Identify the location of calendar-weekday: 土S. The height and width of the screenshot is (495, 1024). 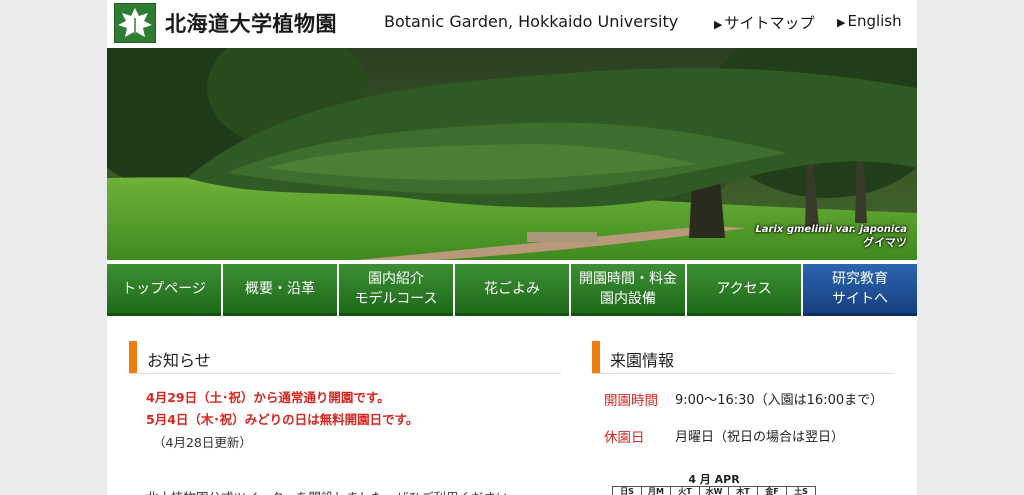
(801, 491).